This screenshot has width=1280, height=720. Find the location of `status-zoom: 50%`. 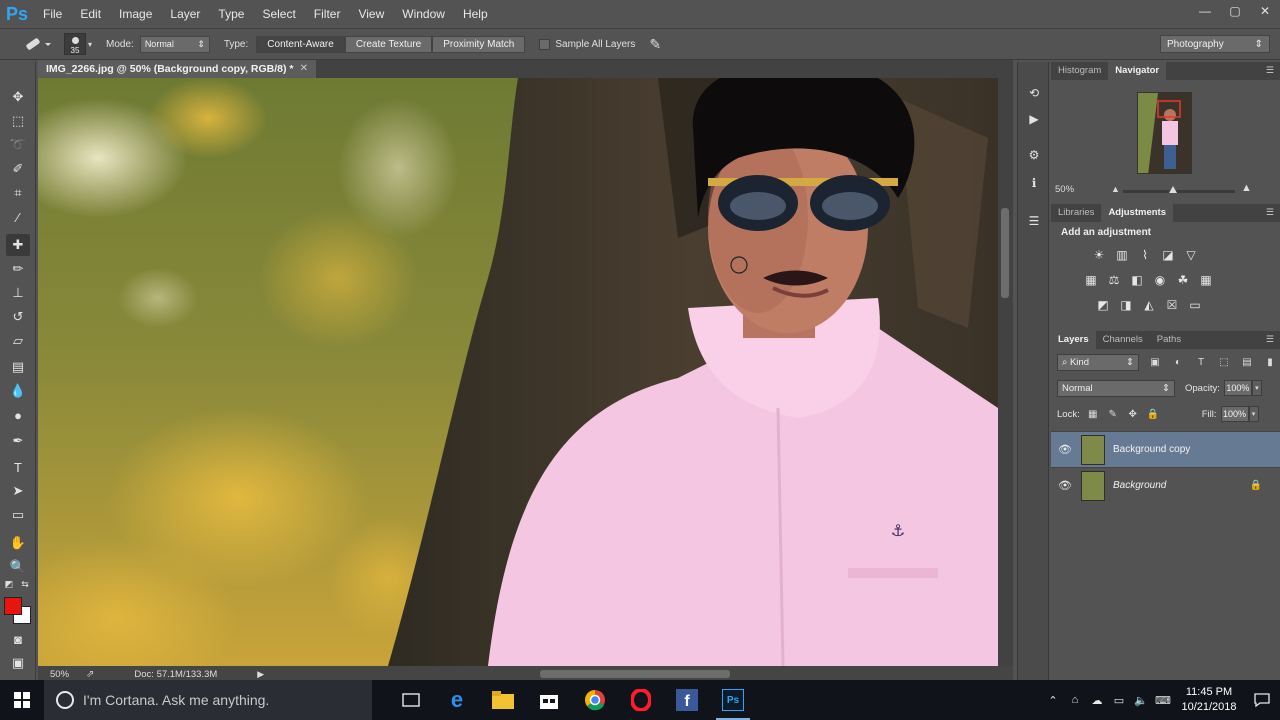

status-zoom: 50% is located at coordinates (61, 674).